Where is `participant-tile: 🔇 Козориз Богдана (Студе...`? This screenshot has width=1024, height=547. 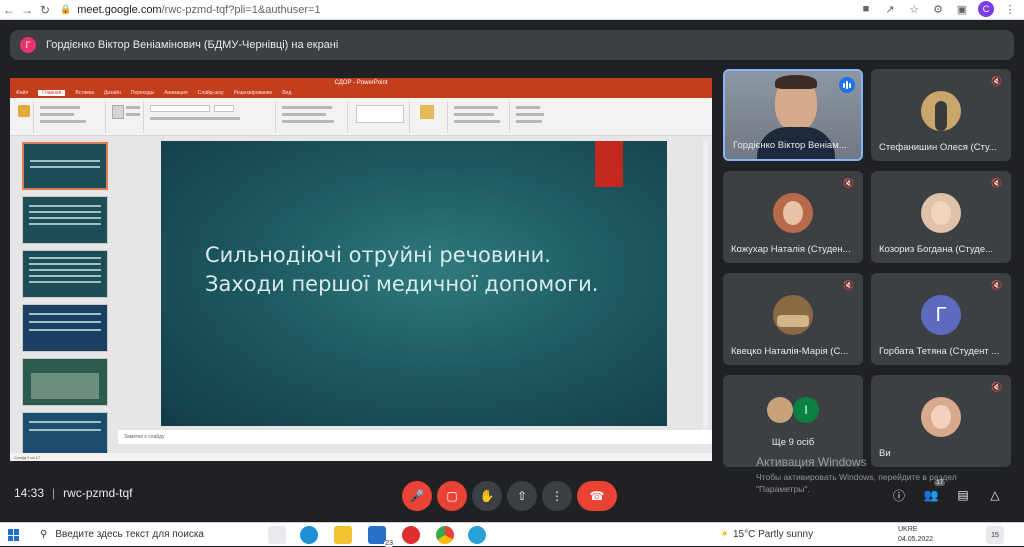
participant-tile: 🔇 Козориз Богдана (Студе... is located at coordinates (941, 217).